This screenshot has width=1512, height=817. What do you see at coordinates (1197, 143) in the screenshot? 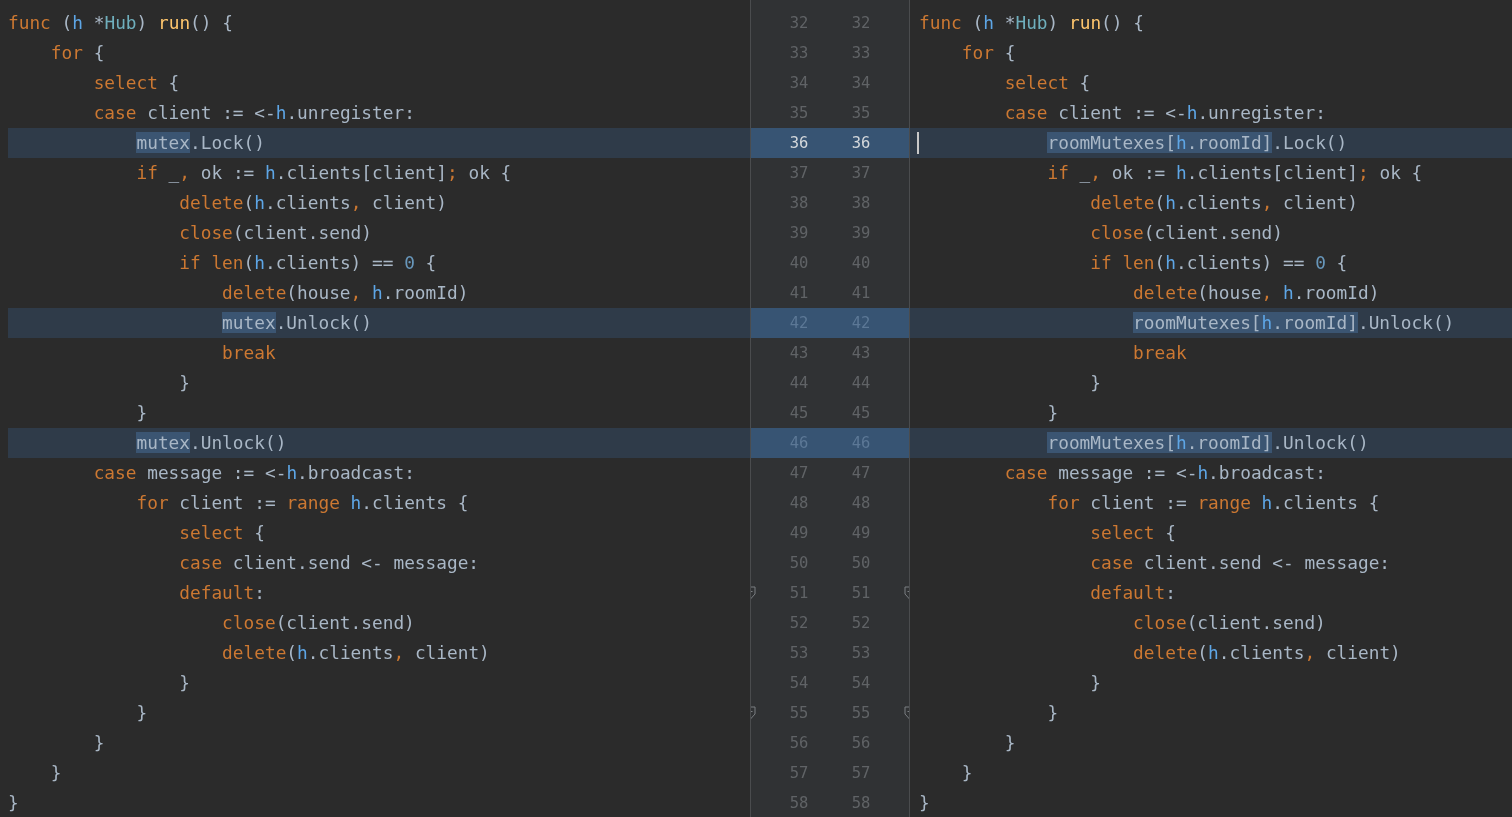
I see `code-line: roomMutexes[h.roomId].Lock()` at bounding box center [1197, 143].